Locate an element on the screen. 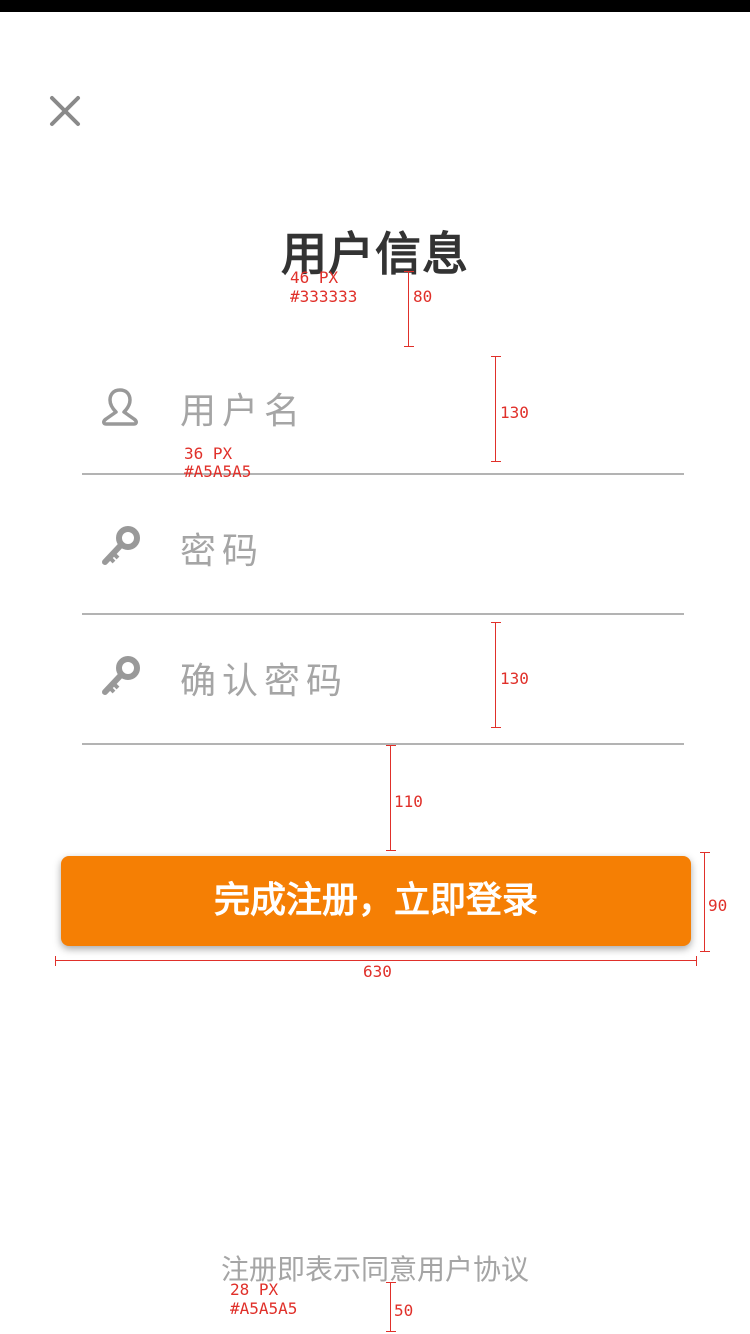  dimension-line-button-width is located at coordinates (376, 961).